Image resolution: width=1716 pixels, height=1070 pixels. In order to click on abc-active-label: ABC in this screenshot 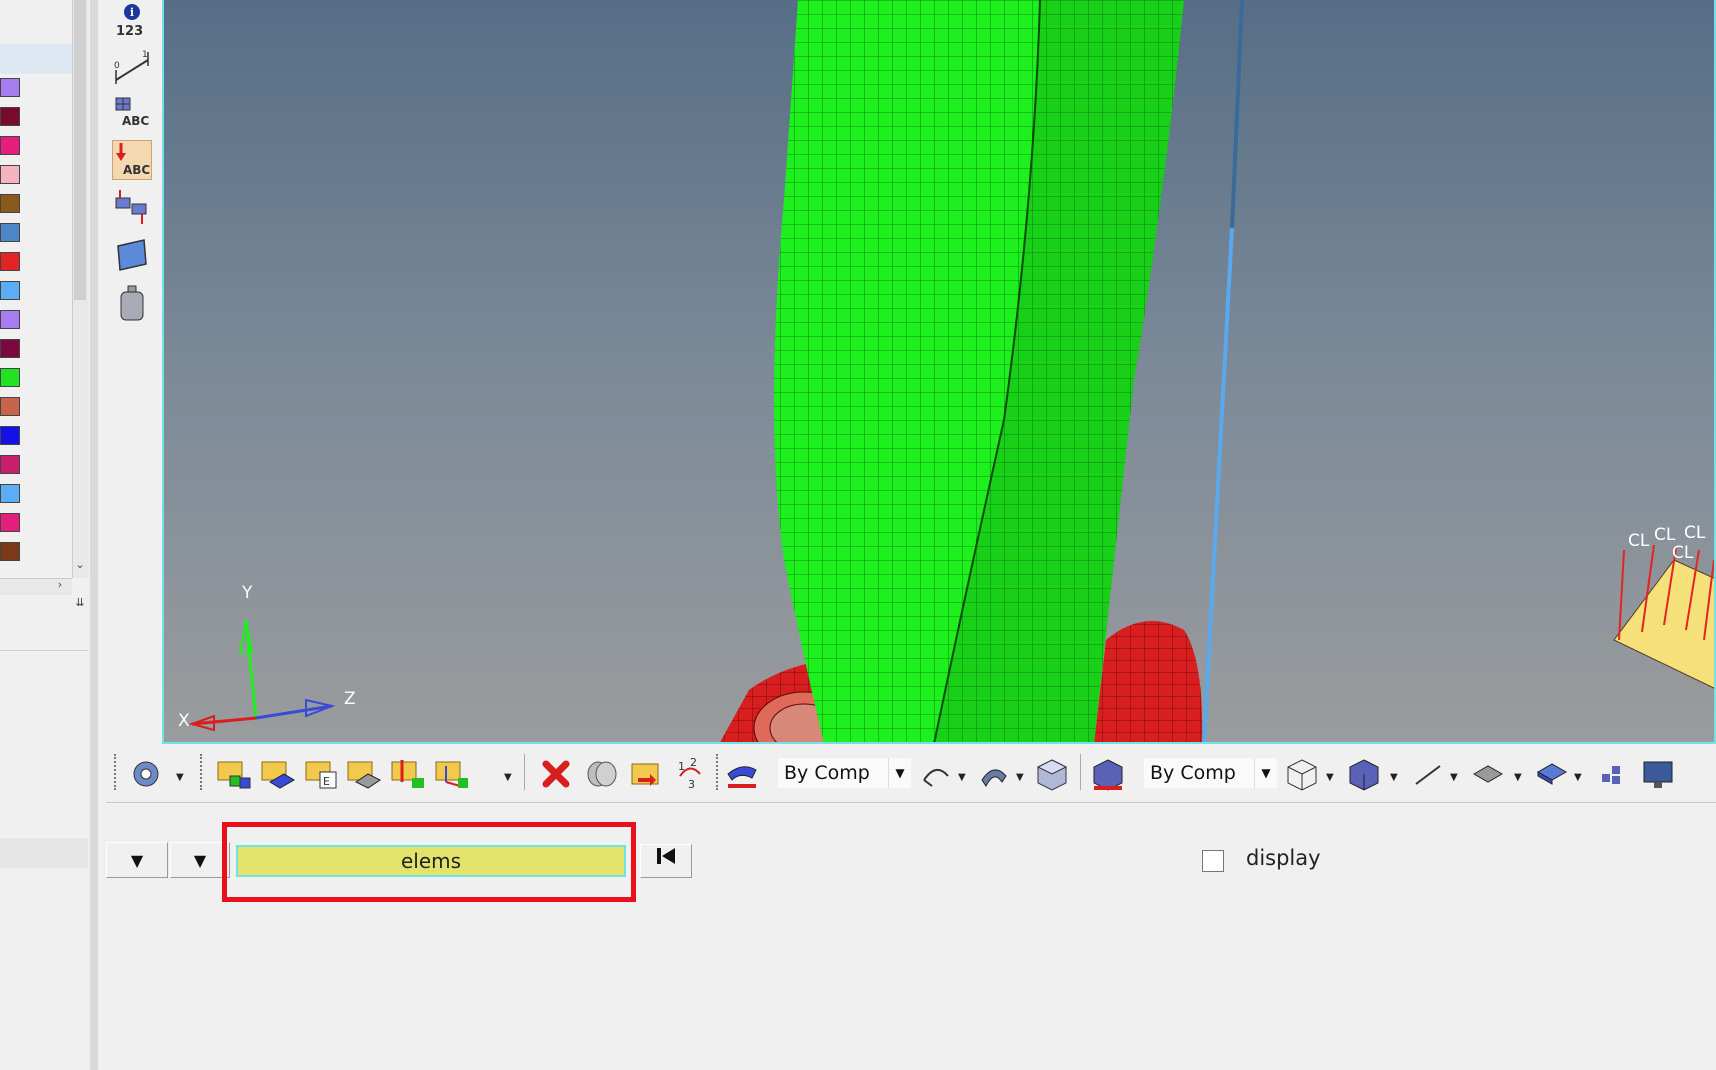, I will do `click(137, 170)`.